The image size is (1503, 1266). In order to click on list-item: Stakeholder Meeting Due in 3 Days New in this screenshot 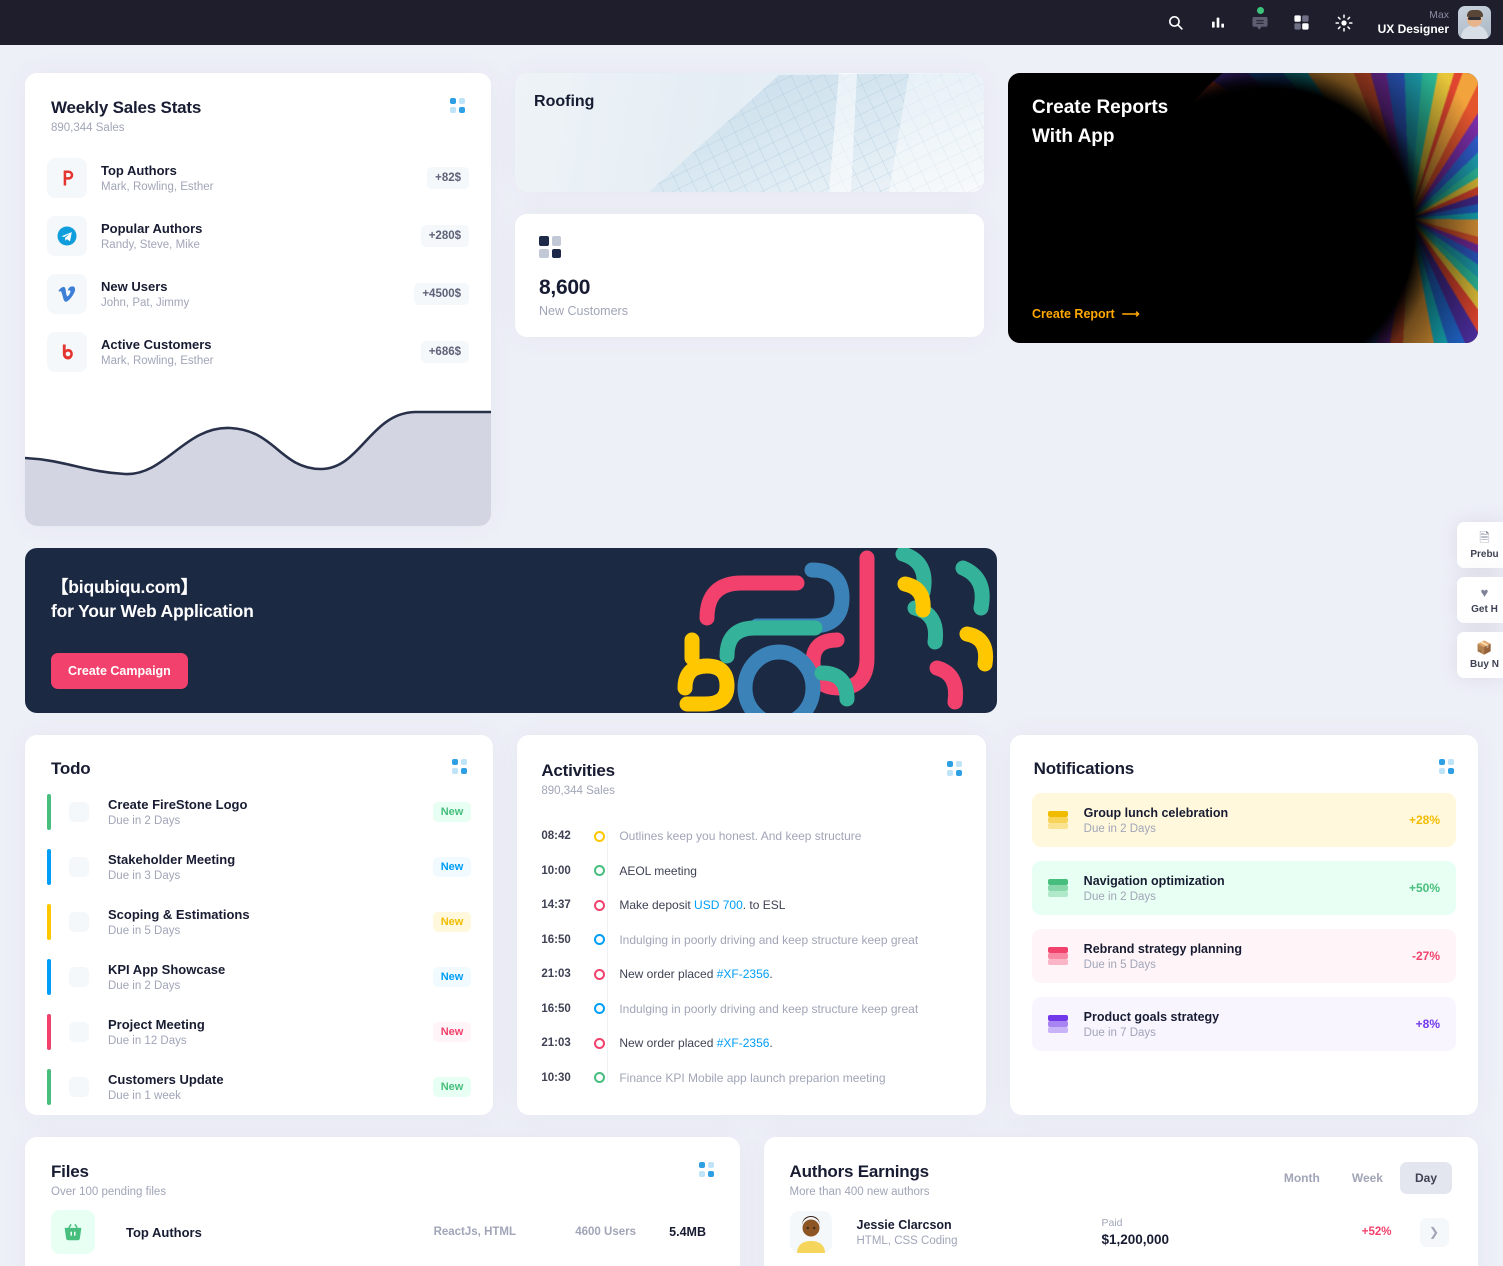, I will do `click(259, 867)`.